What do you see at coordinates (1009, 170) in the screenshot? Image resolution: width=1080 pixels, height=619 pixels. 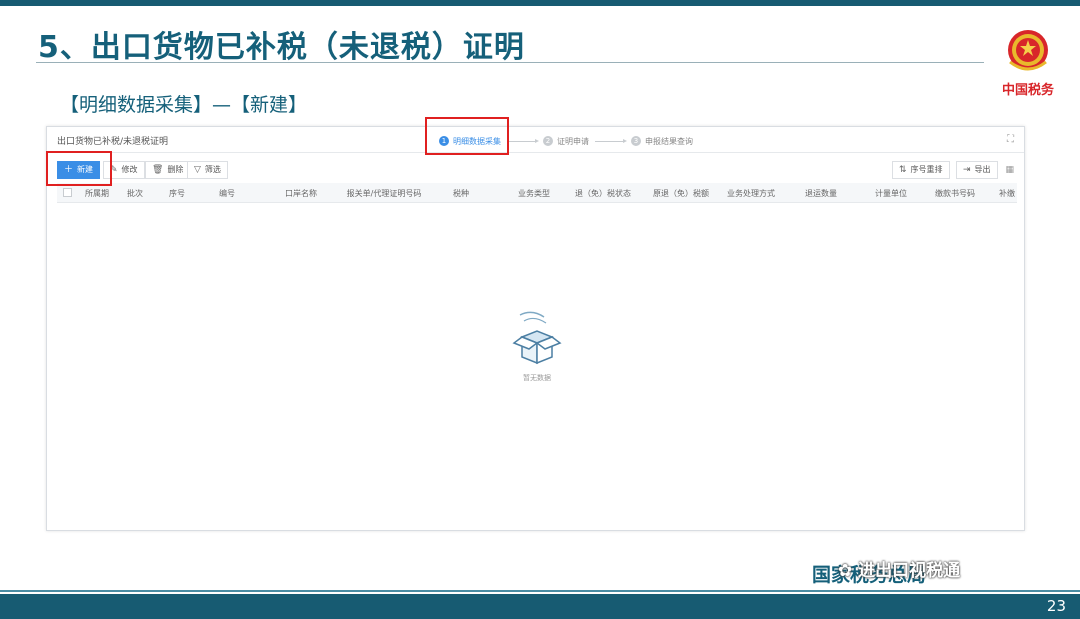 I see `column-settings-icon: ▦` at bounding box center [1009, 170].